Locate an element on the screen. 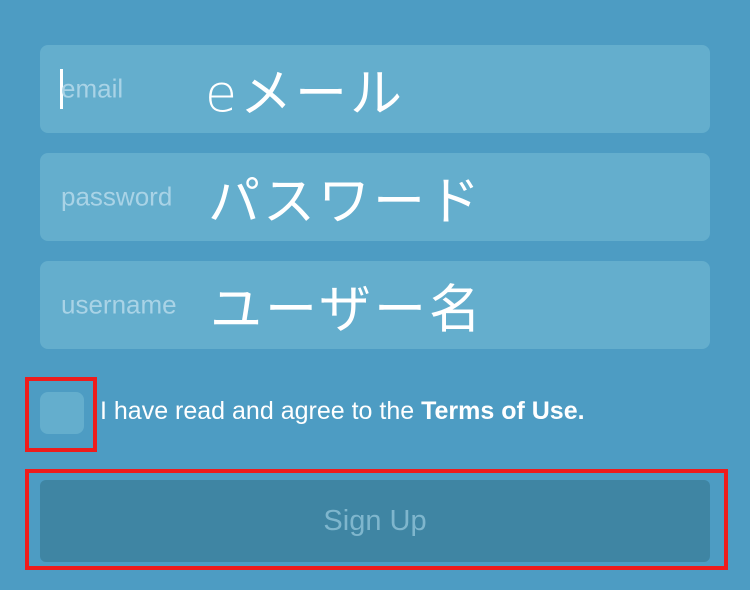  username-field: username ユーザー名 is located at coordinates (375, 305).